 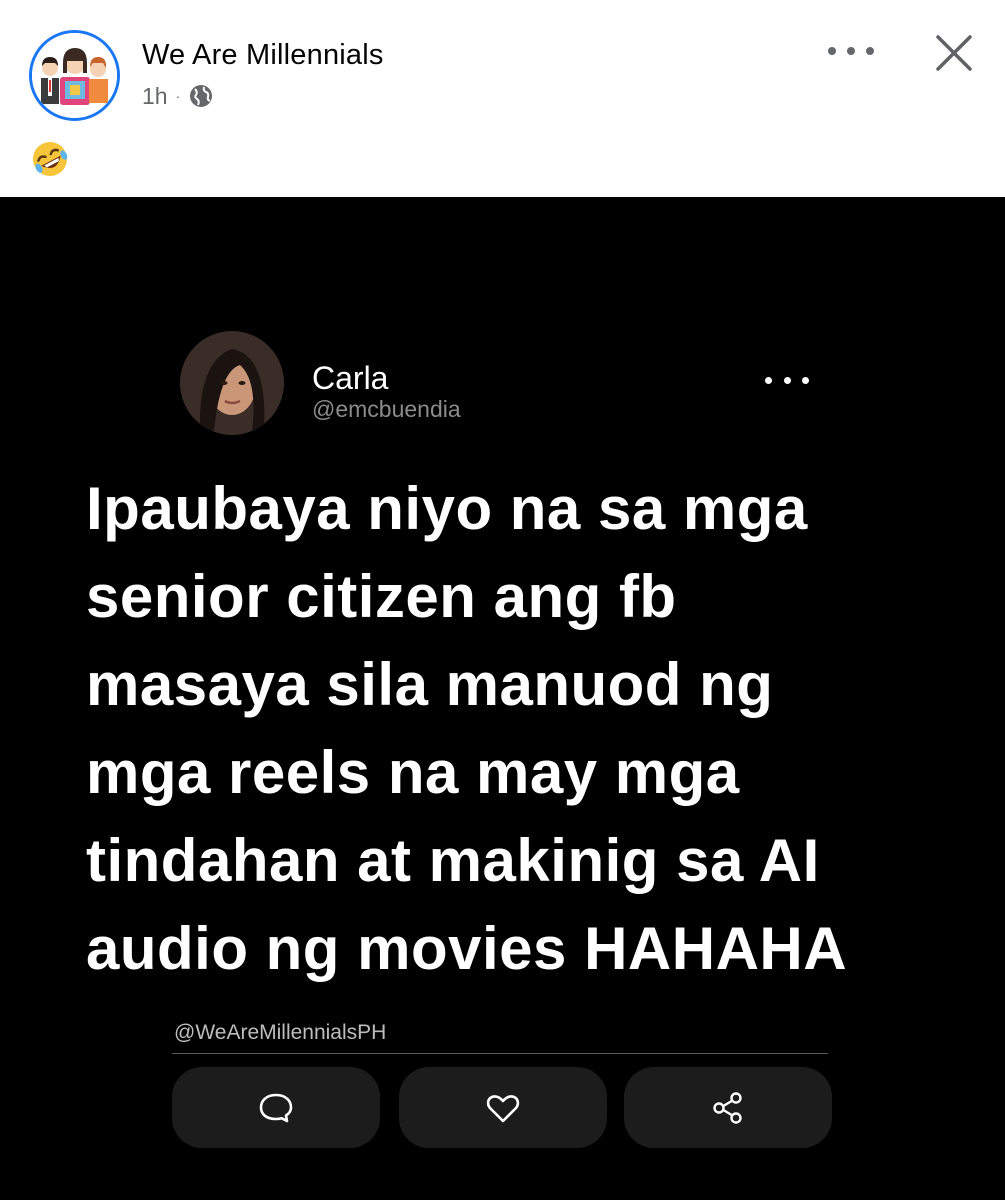 I want to click on post-meta: 1h ·, so click(x=178, y=96).